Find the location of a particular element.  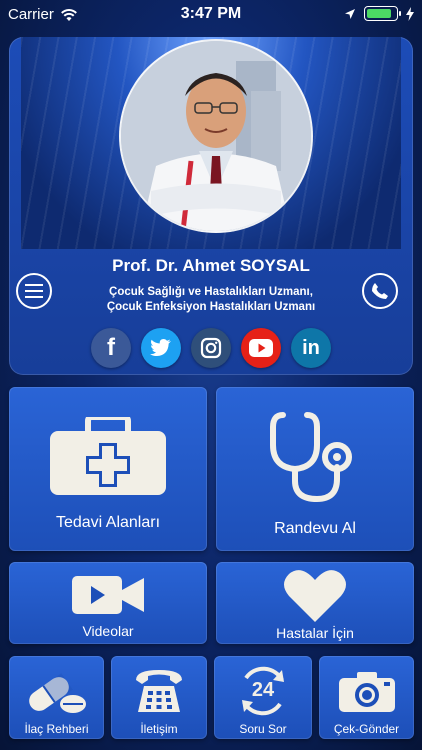

tile-ilac-rehberi: İlaç Rehberi is located at coordinates (56, 697).